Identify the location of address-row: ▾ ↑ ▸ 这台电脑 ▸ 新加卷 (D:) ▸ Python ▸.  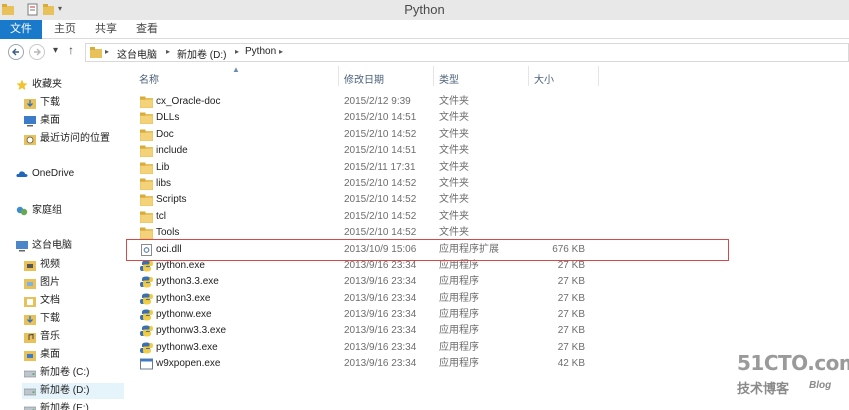
(424, 52).